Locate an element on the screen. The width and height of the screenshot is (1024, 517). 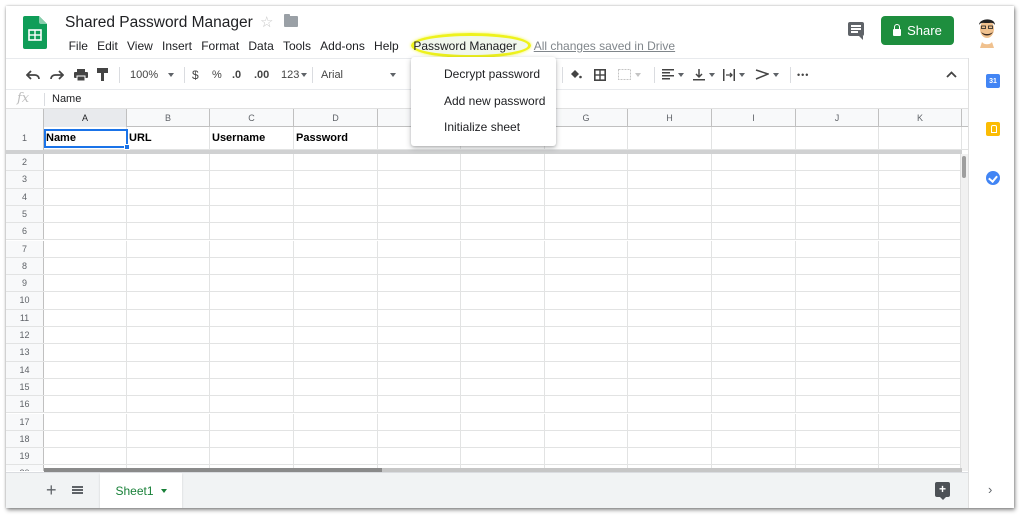
cell-I13 is located at coordinates (754, 352).